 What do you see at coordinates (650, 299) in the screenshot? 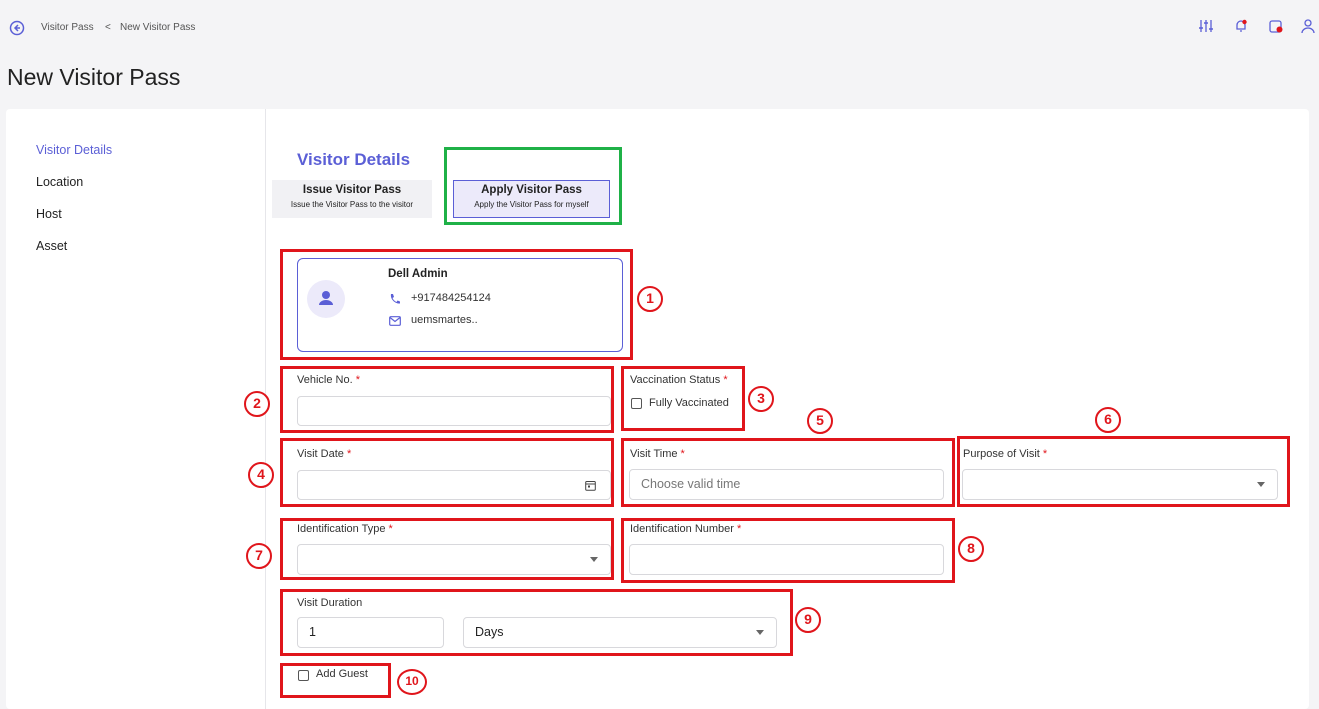
I see `annotation-number-1: 1` at bounding box center [650, 299].